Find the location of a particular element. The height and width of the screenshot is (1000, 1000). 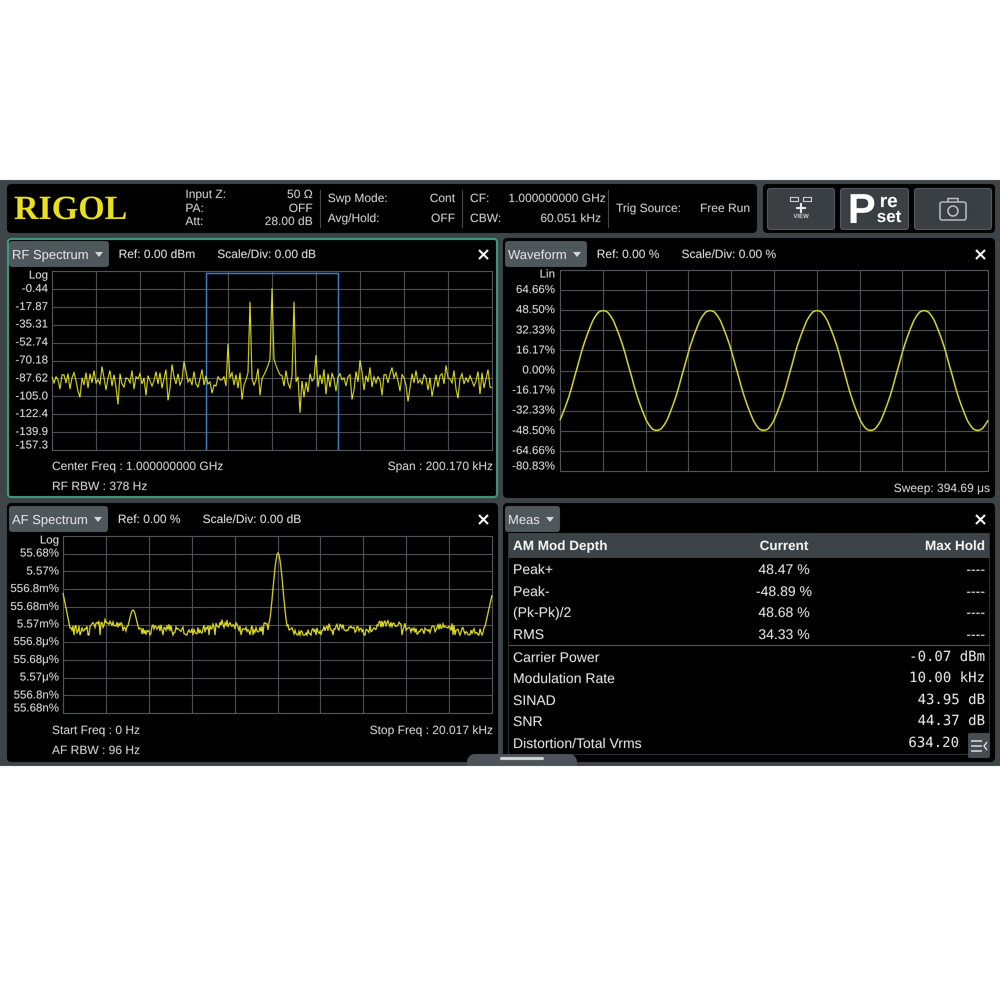

menu-chevron-icon is located at coordinates (979, 745).